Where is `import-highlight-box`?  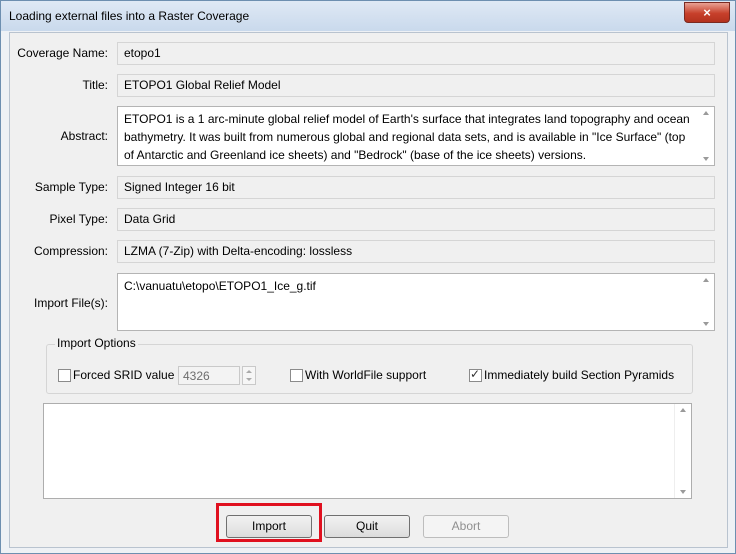 import-highlight-box is located at coordinates (269, 522).